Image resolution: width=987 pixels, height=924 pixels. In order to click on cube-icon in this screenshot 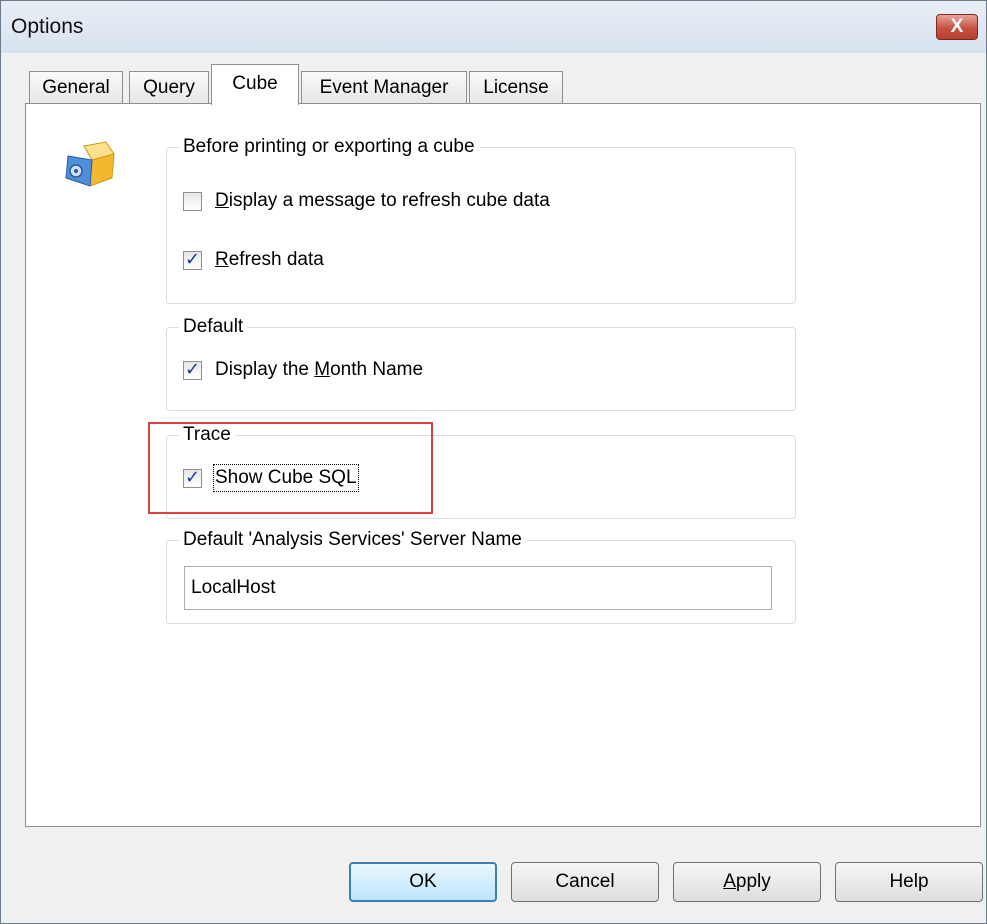, I will do `click(90, 164)`.